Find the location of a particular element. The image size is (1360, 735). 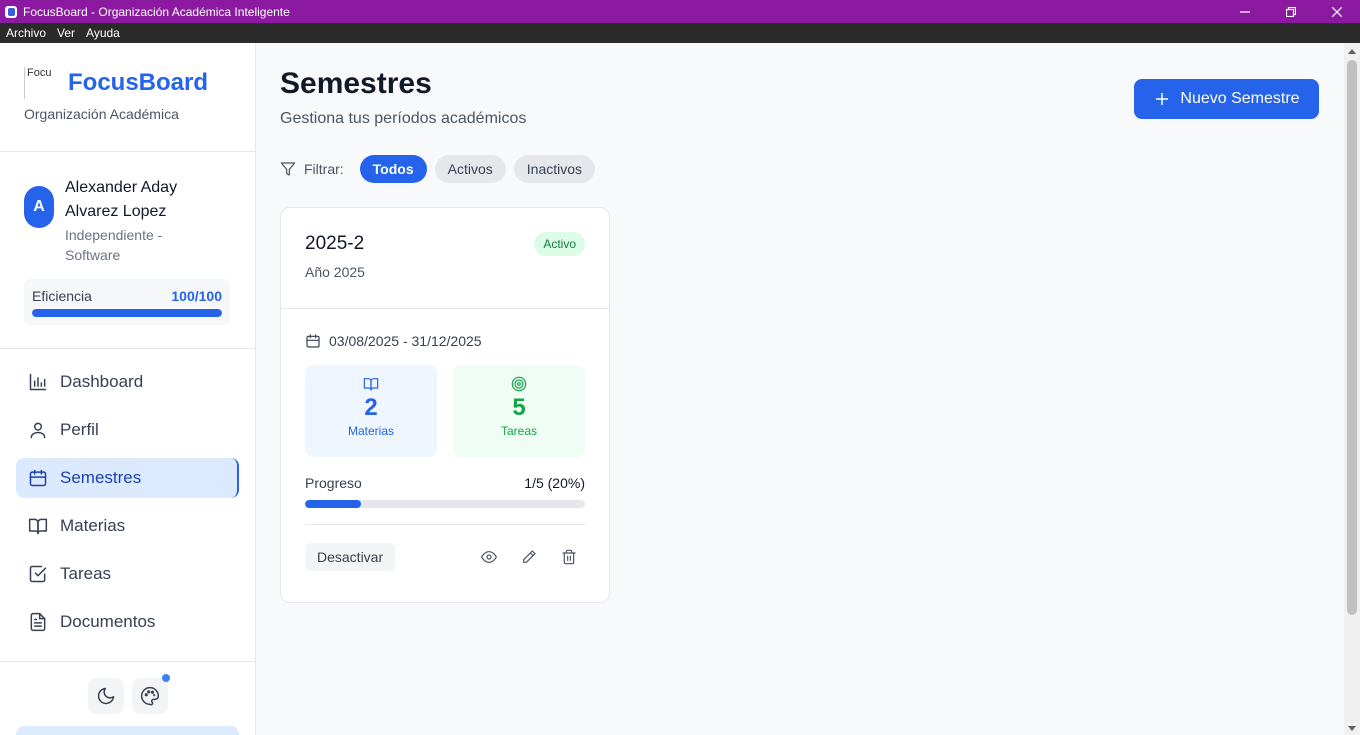

sidebar-bottom-panel is located at coordinates (127, 730).